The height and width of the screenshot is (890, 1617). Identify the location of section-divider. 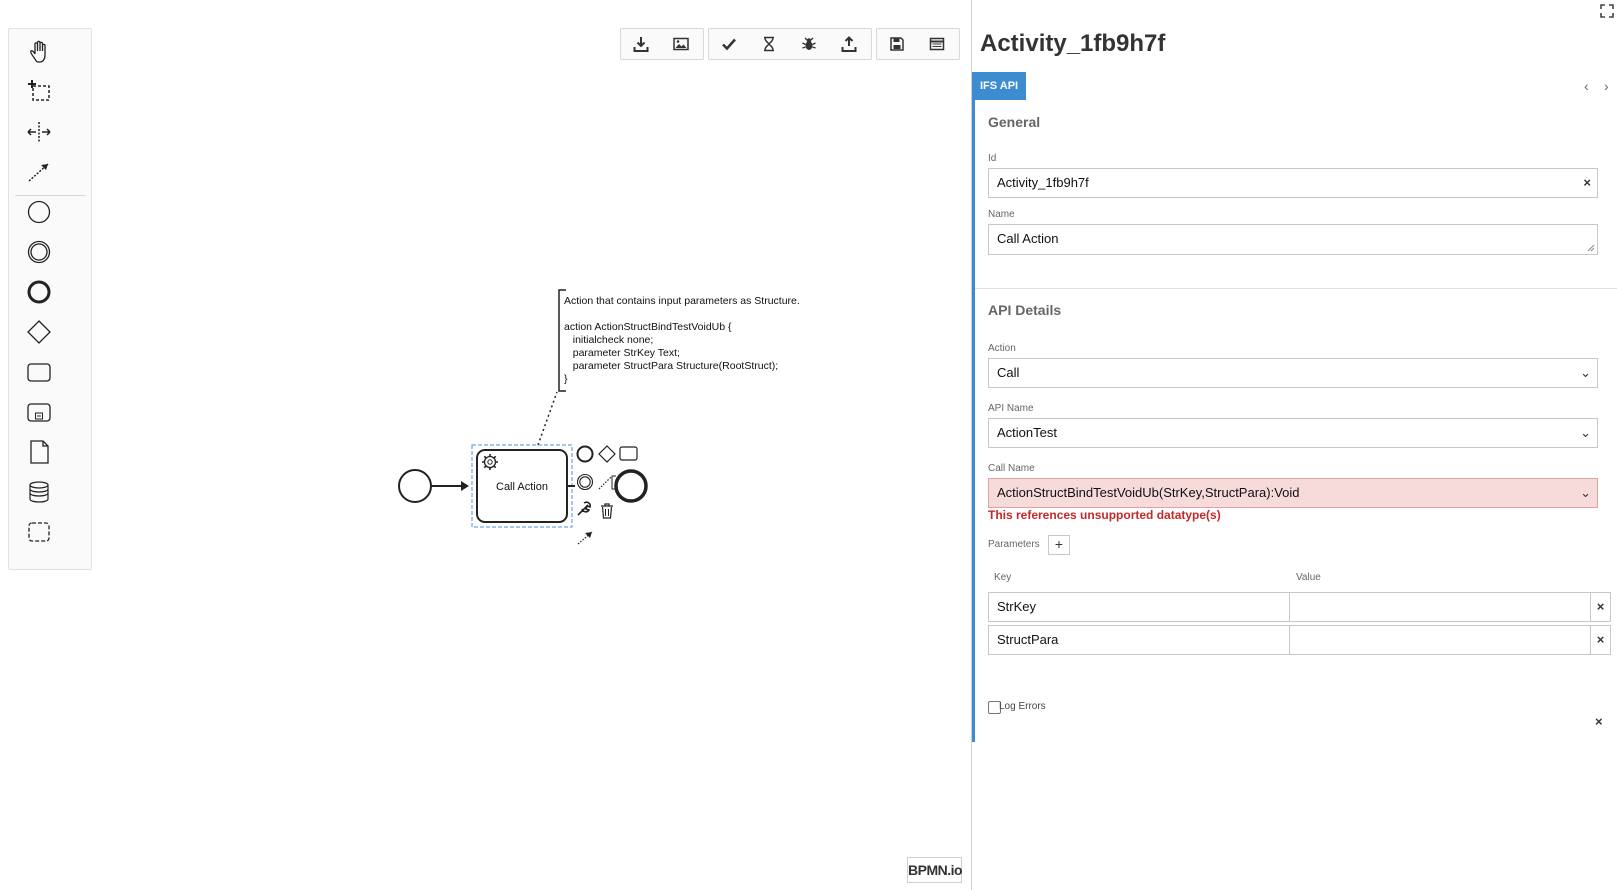
(1296, 288).